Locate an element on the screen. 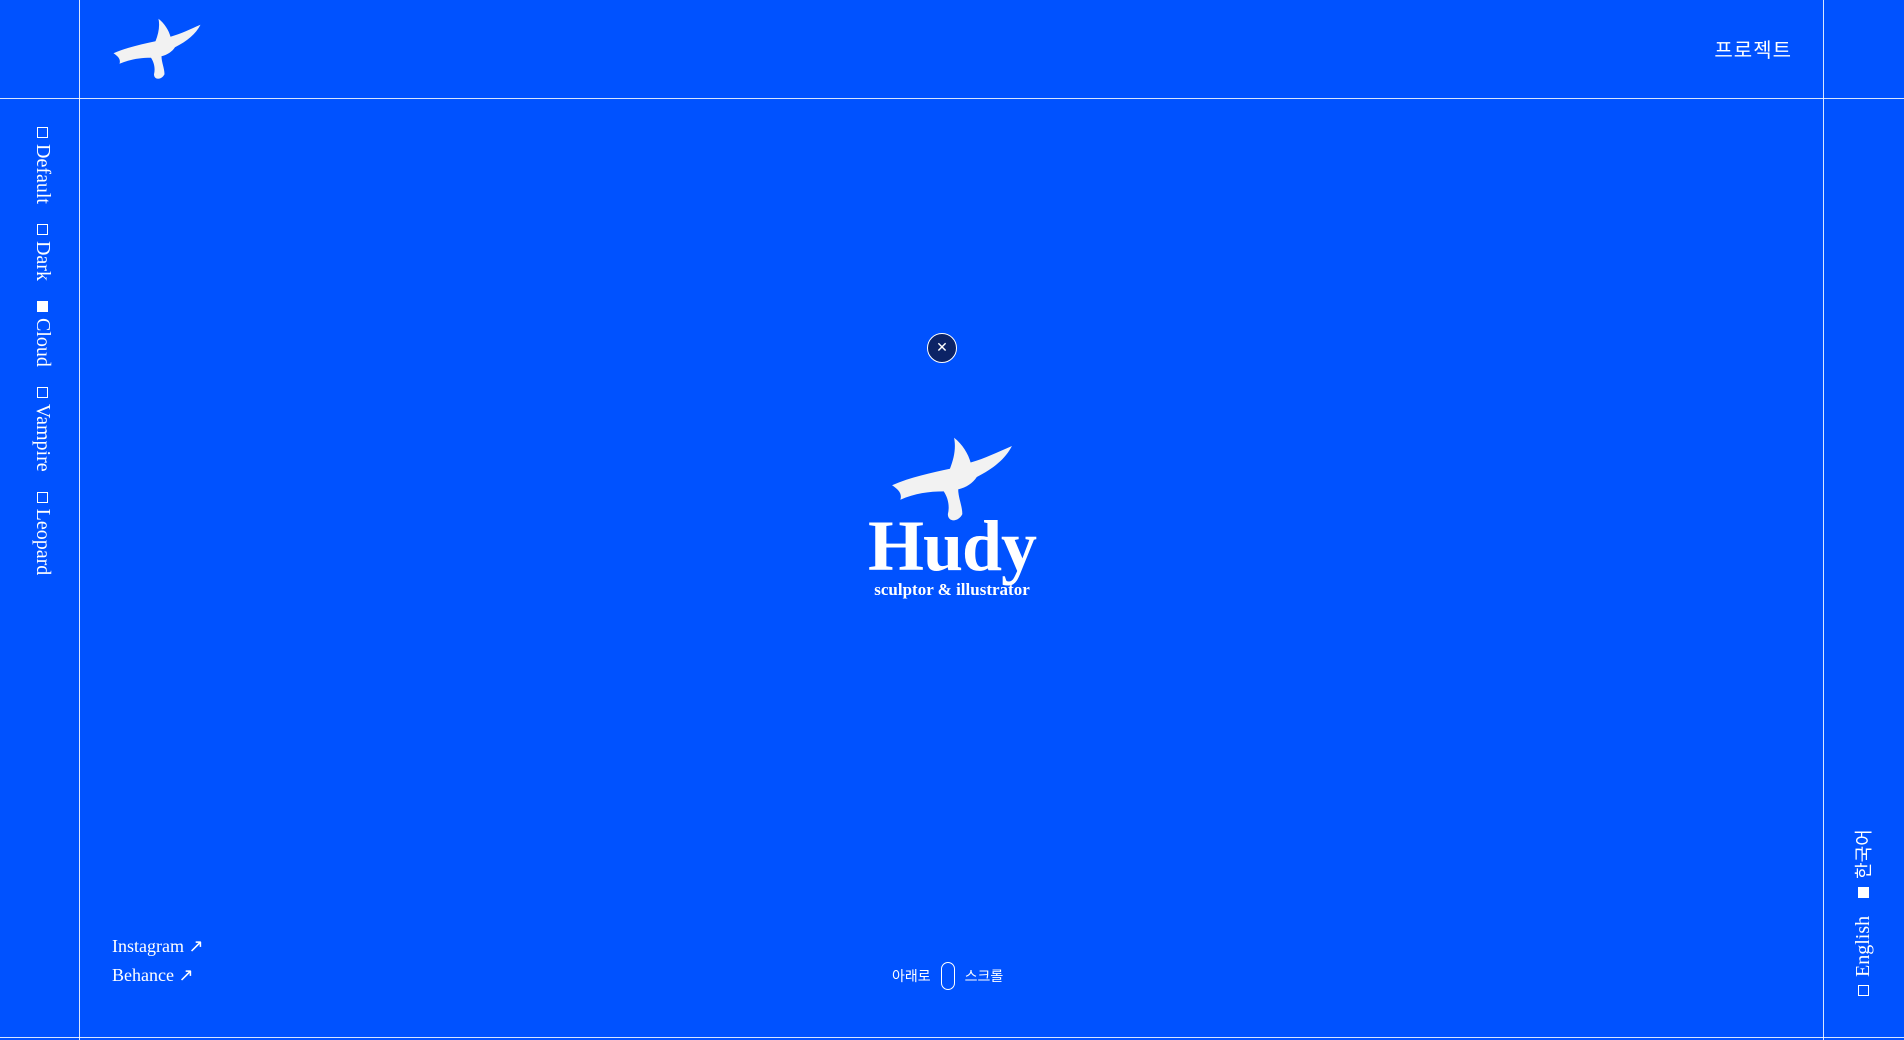 This screenshot has height=1040, width=1904. language-switcher: English 한국어 is located at coordinates (1863, 912).